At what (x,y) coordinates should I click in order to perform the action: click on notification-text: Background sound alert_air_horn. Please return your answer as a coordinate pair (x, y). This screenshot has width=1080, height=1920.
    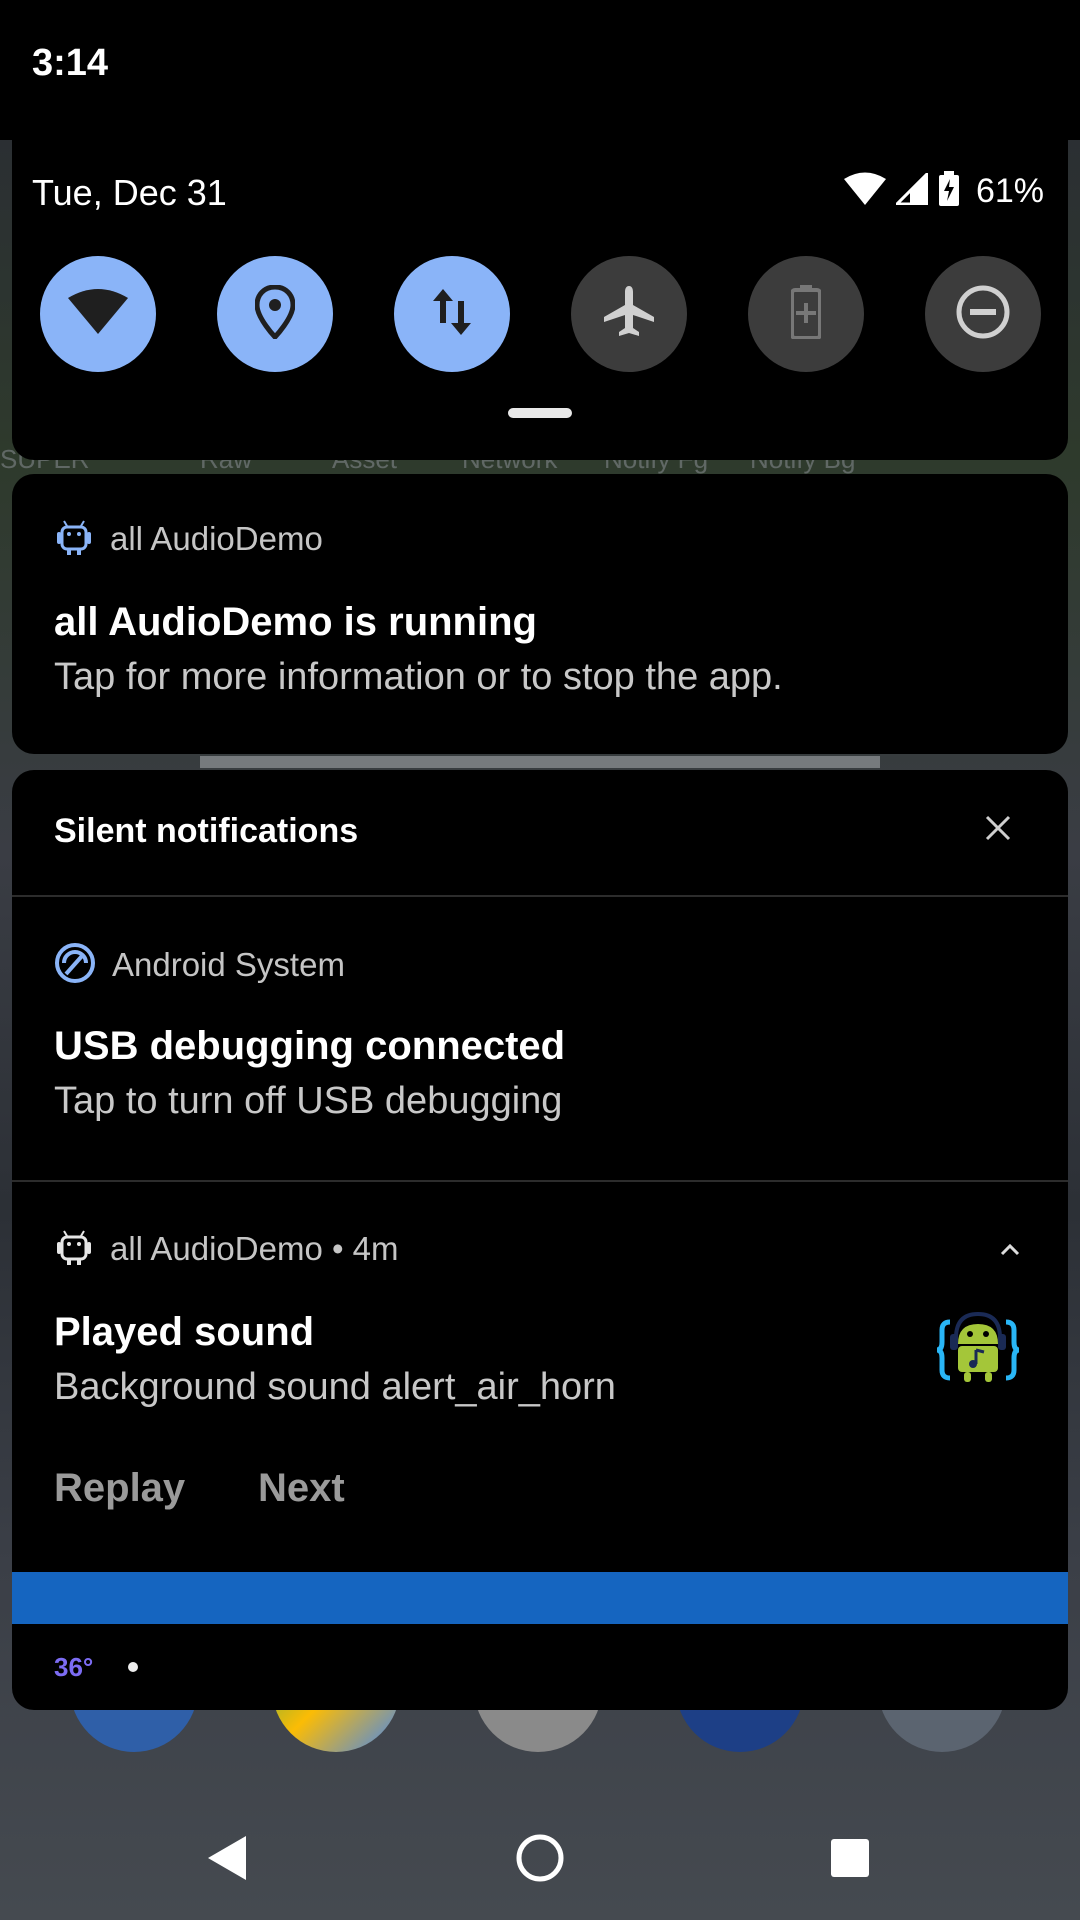
    Looking at the image, I should click on (335, 1387).